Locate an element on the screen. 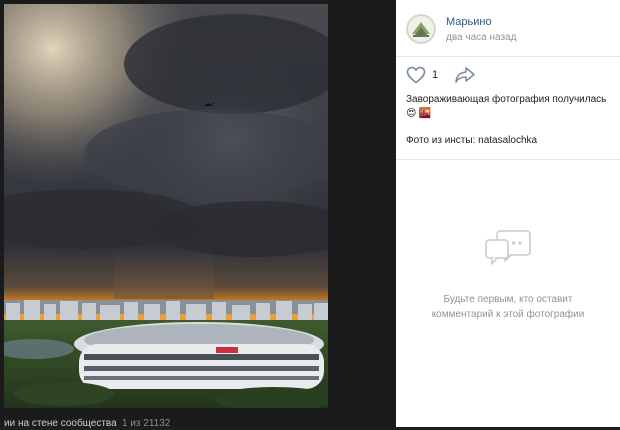 The height and width of the screenshot is (430, 620). heart-eyes-emoji: 😍 is located at coordinates (411, 113).